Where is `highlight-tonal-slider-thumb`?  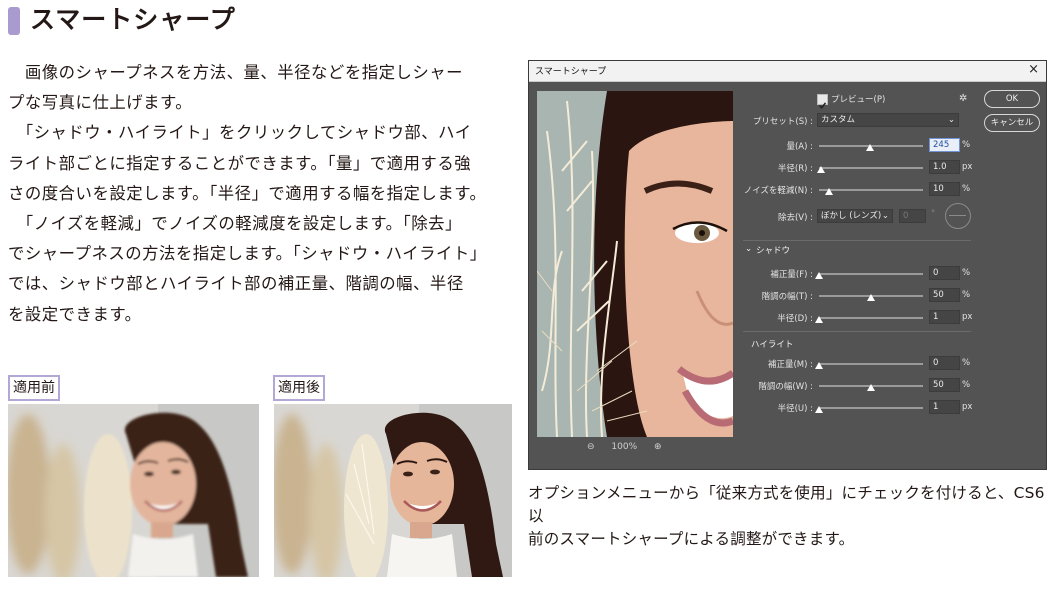 highlight-tonal-slider-thumb is located at coordinates (871, 387).